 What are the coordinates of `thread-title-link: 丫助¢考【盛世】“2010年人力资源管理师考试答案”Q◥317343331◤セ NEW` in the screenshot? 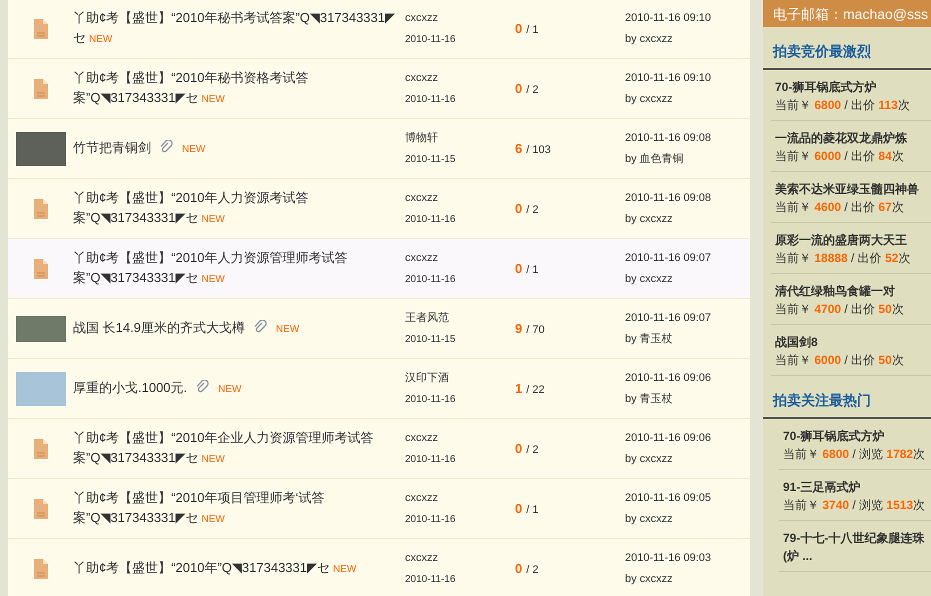 It's located at (239, 269).